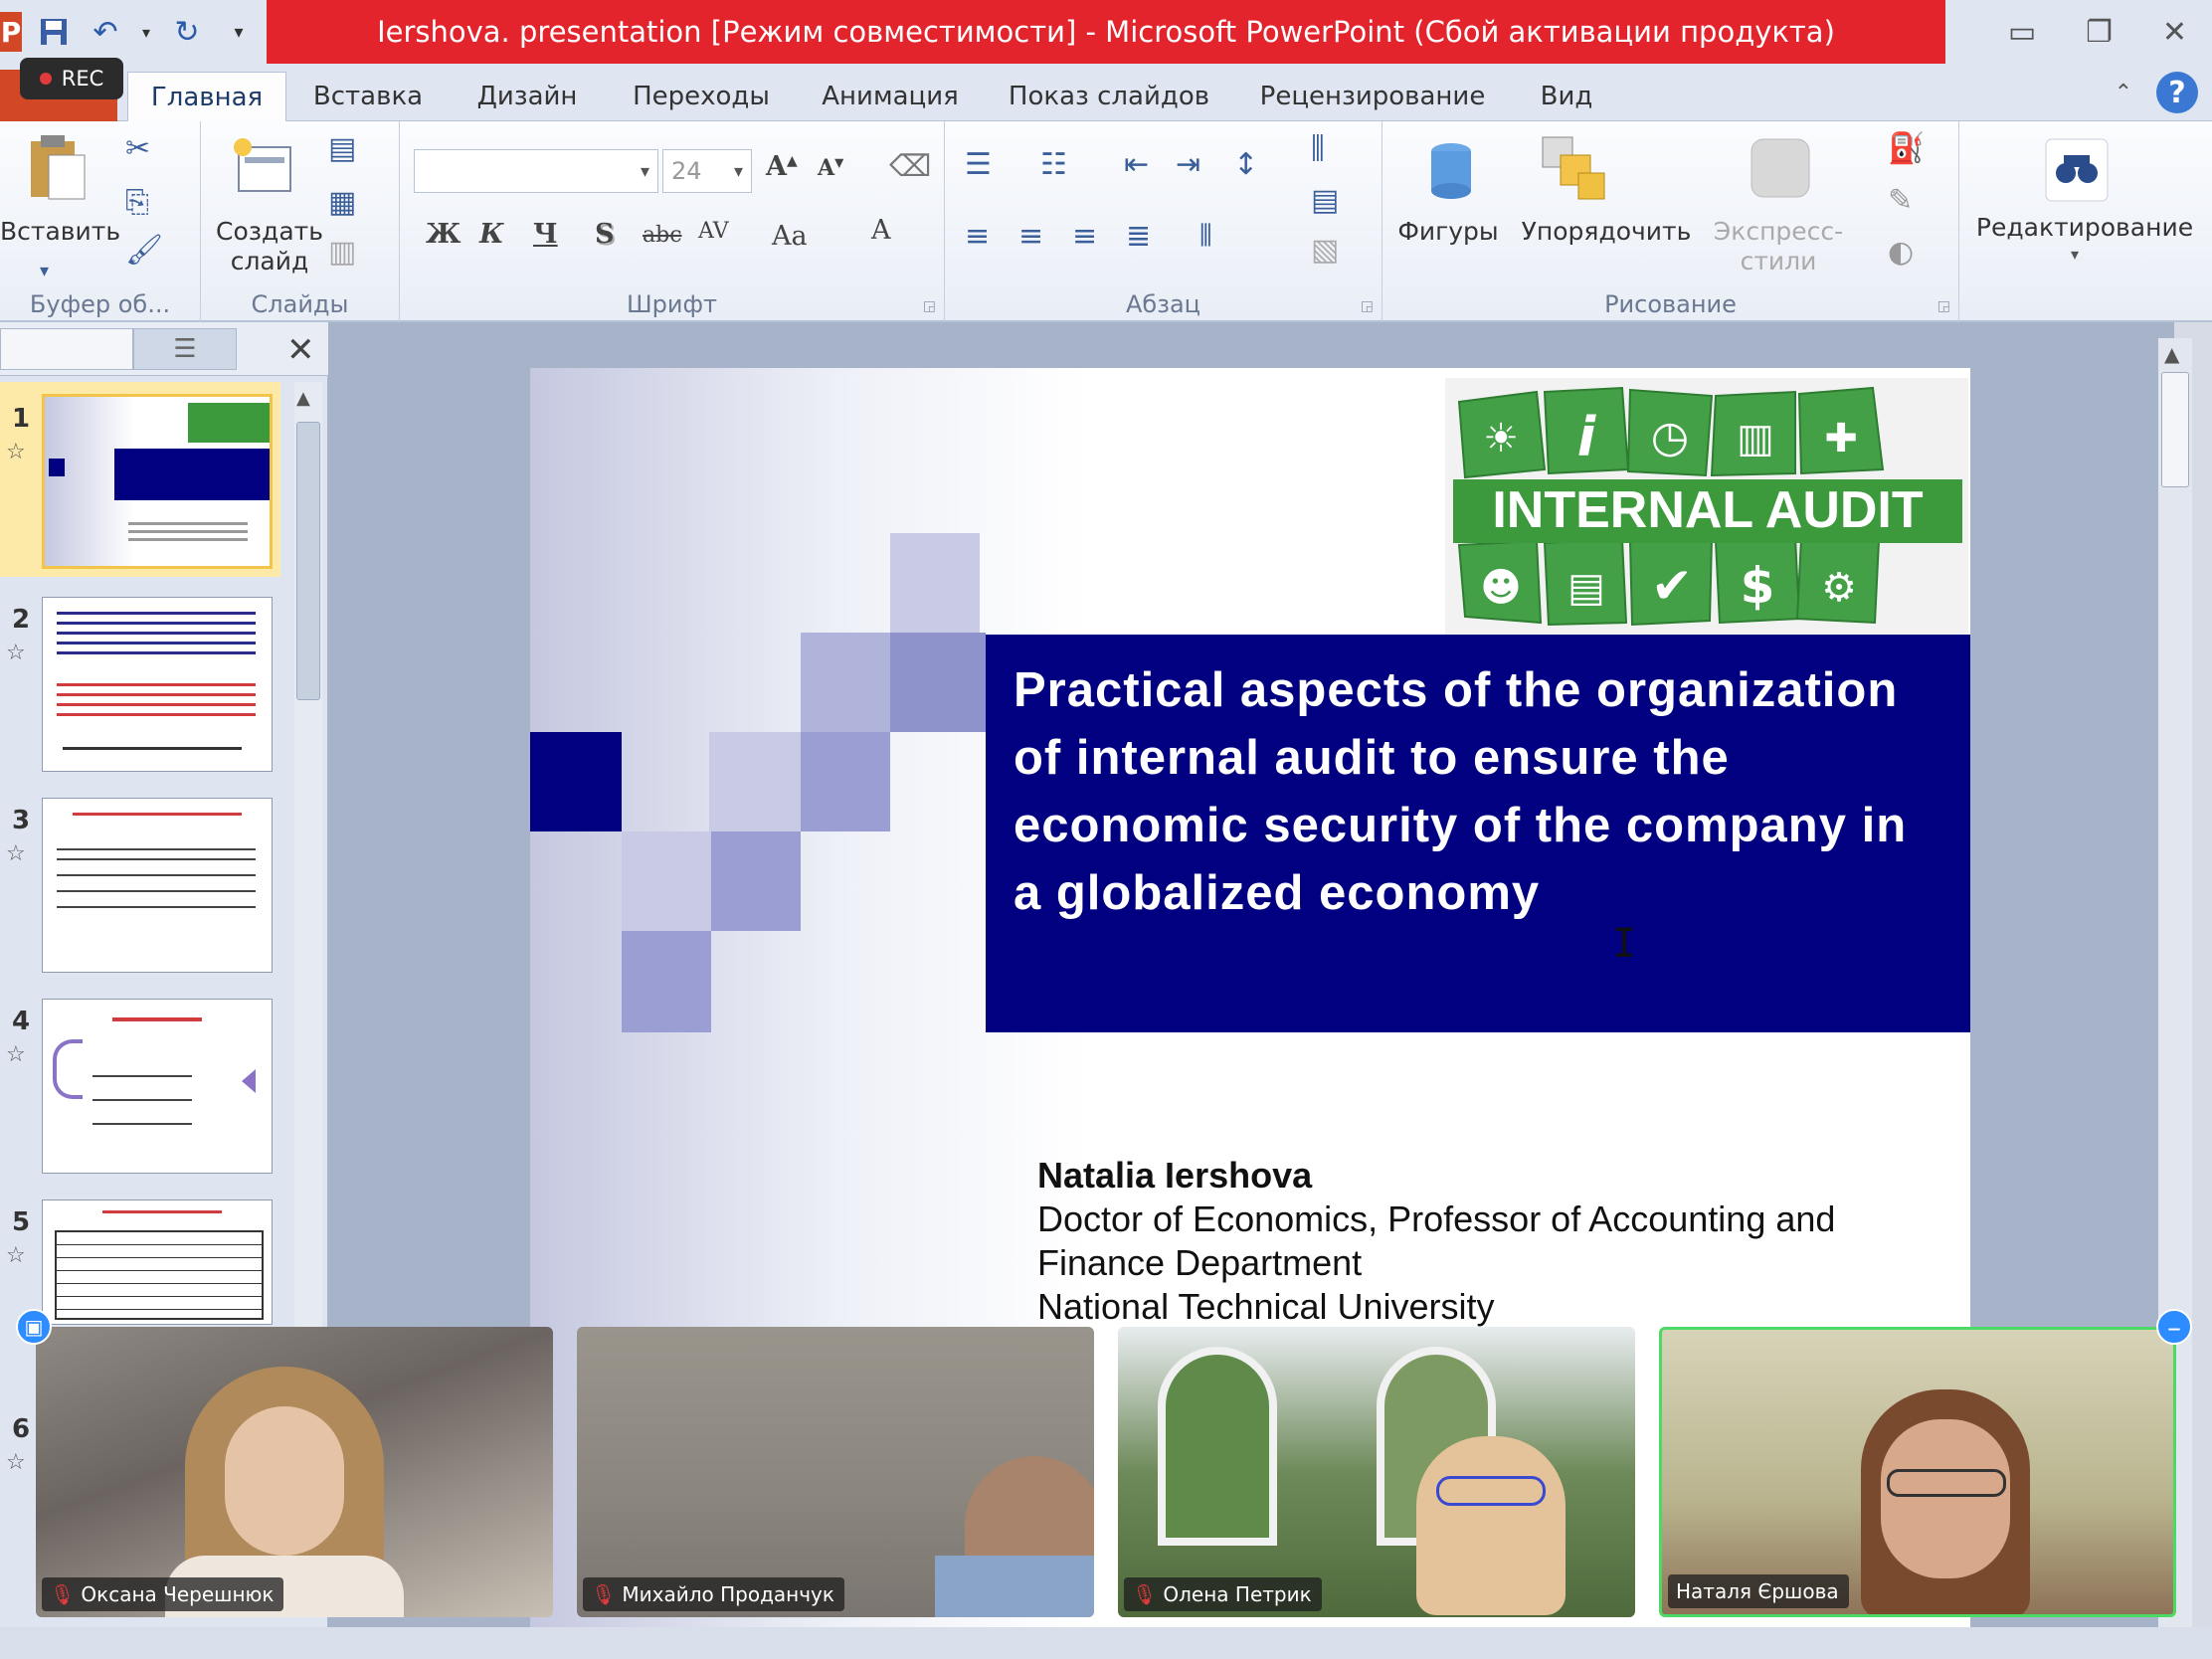 The height and width of the screenshot is (1659, 2212). Describe the element at coordinates (701, 96) in the screenshot. I see `tab-transitions: Переходы` at that location.